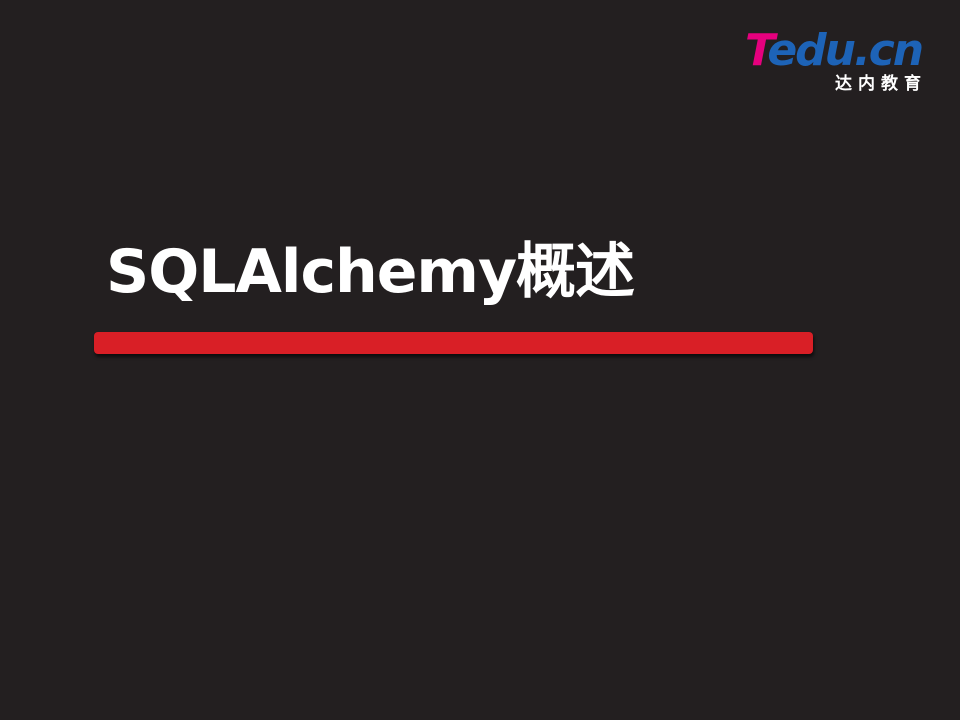  Describe the element at coordinates (453, 343) in the screenshot. I see `title-underline-bar` at that location.